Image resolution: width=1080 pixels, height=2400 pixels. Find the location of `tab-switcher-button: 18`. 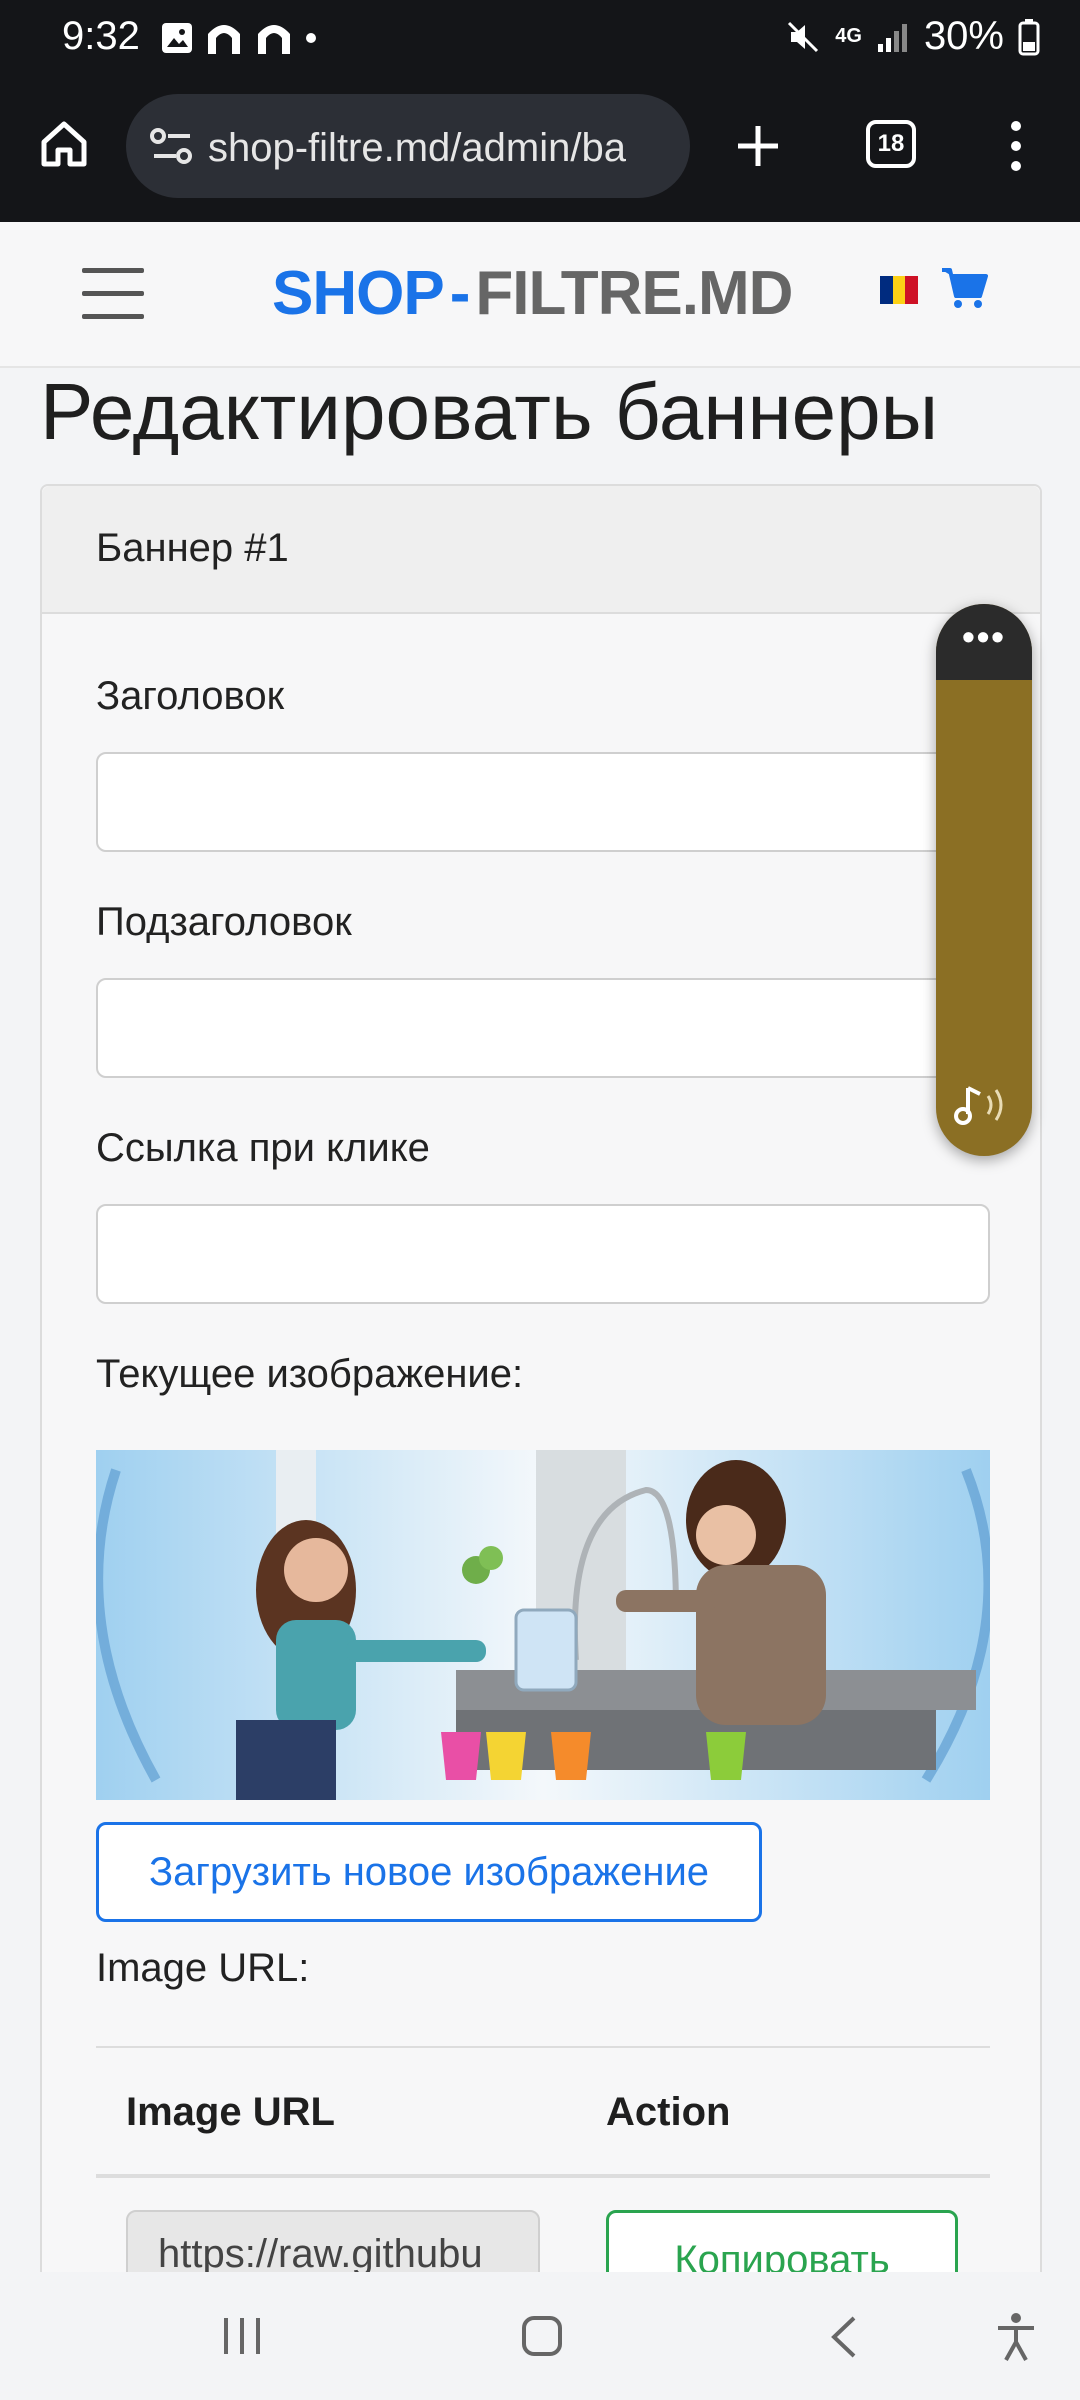

tab-switcher-button: 18 is located at coordinates (891, 144).